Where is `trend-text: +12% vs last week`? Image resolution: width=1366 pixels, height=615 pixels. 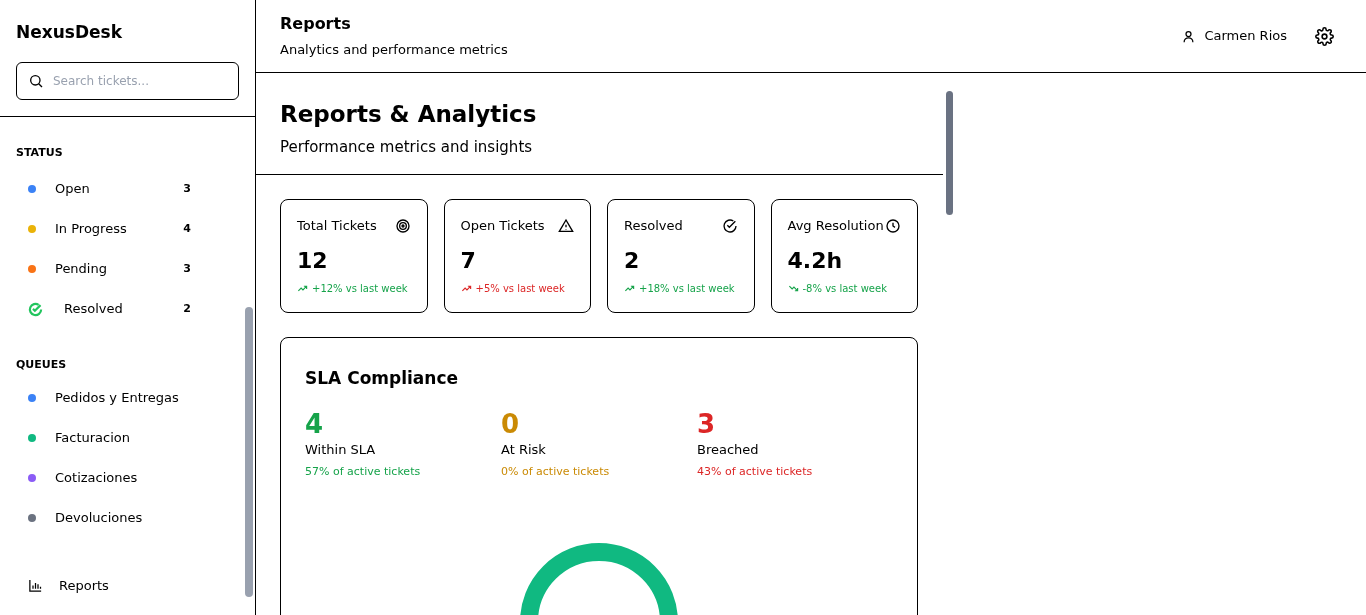 trend-text: +12% vs last week is located at coordinates (360, 288).